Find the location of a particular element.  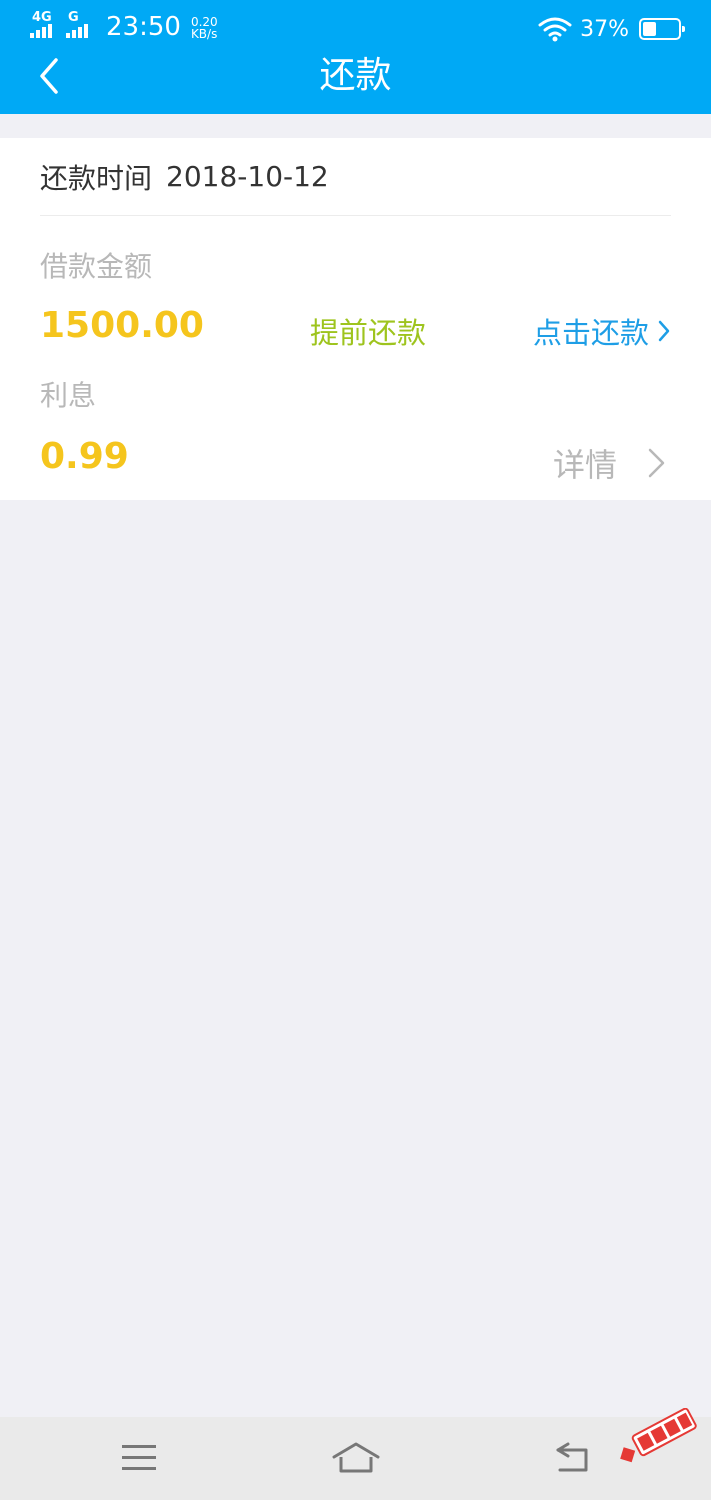

app-header: 4G G 23:50 0.20 KB/s 37% 还款 is located at coordinates (355, 57).